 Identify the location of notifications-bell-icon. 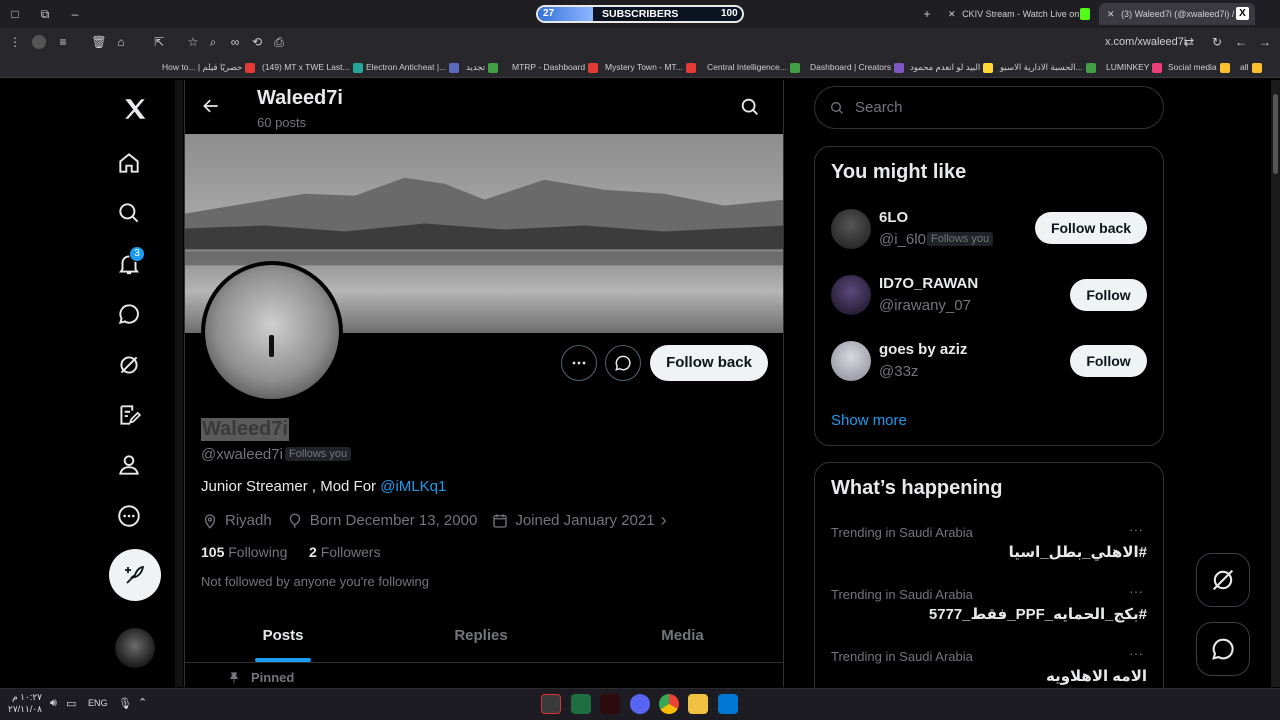
(129, 264).